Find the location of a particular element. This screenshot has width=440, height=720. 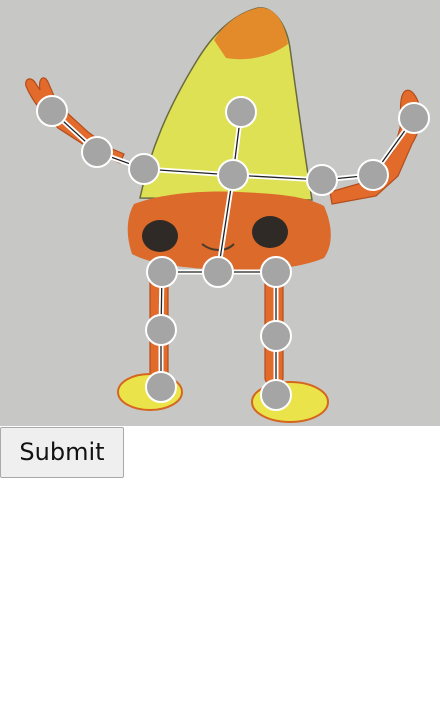

left-eye-drawing is located at coordinates (160, 236).